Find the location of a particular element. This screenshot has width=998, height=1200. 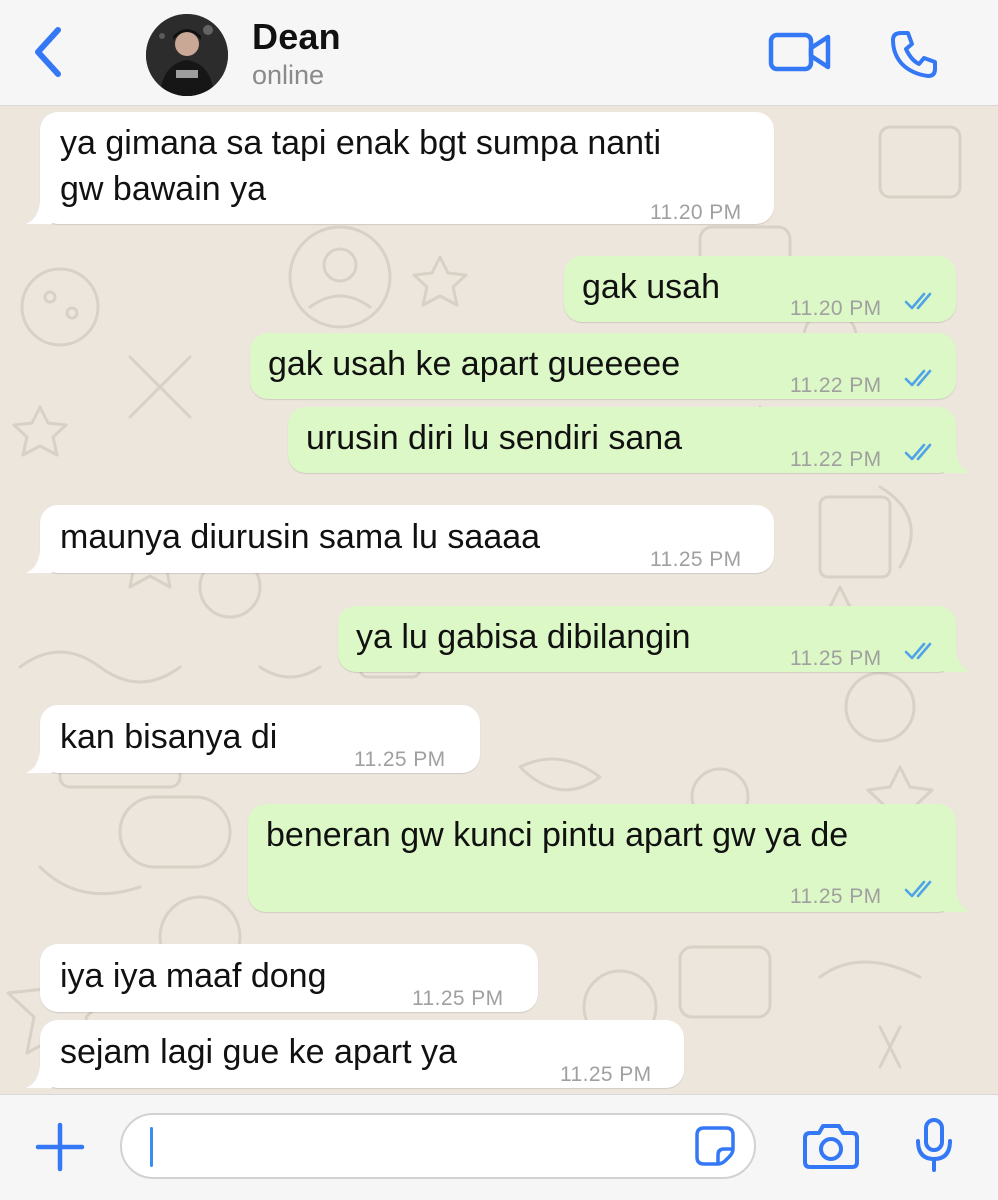

message-text: urusin diri lu sendiri sana is located at coordinates (494, 438).